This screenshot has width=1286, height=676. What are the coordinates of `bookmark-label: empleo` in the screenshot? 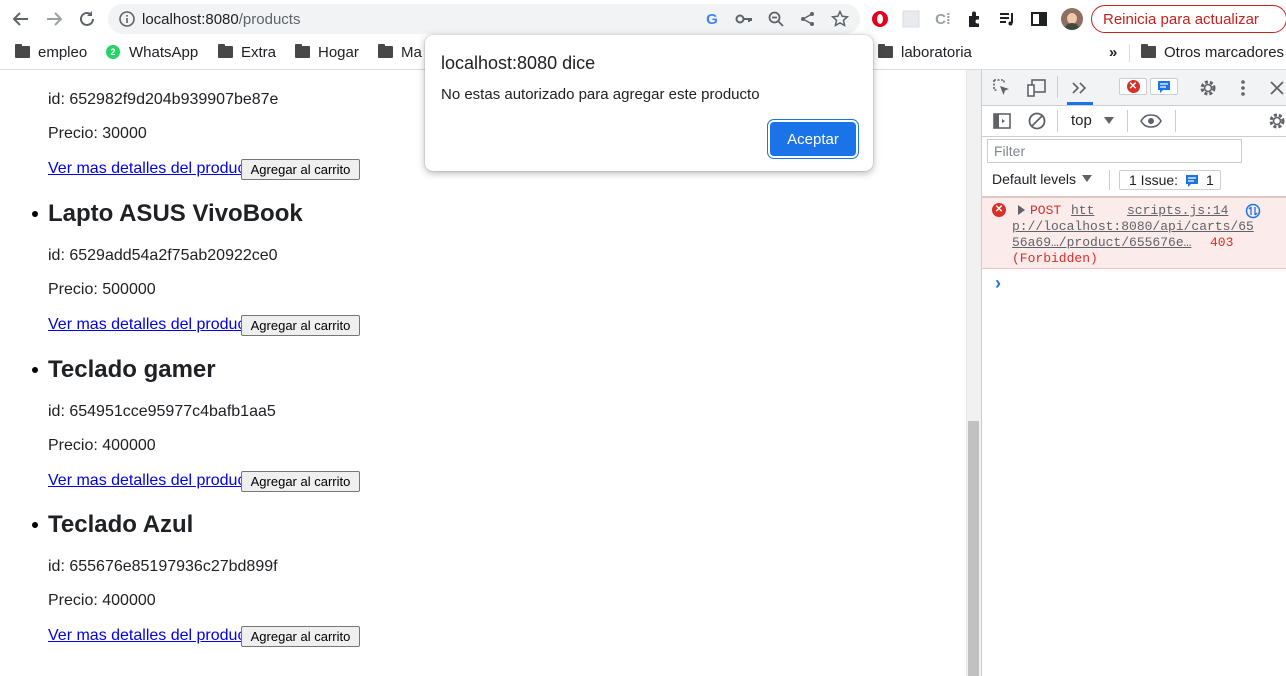 It's located at (63, 52).